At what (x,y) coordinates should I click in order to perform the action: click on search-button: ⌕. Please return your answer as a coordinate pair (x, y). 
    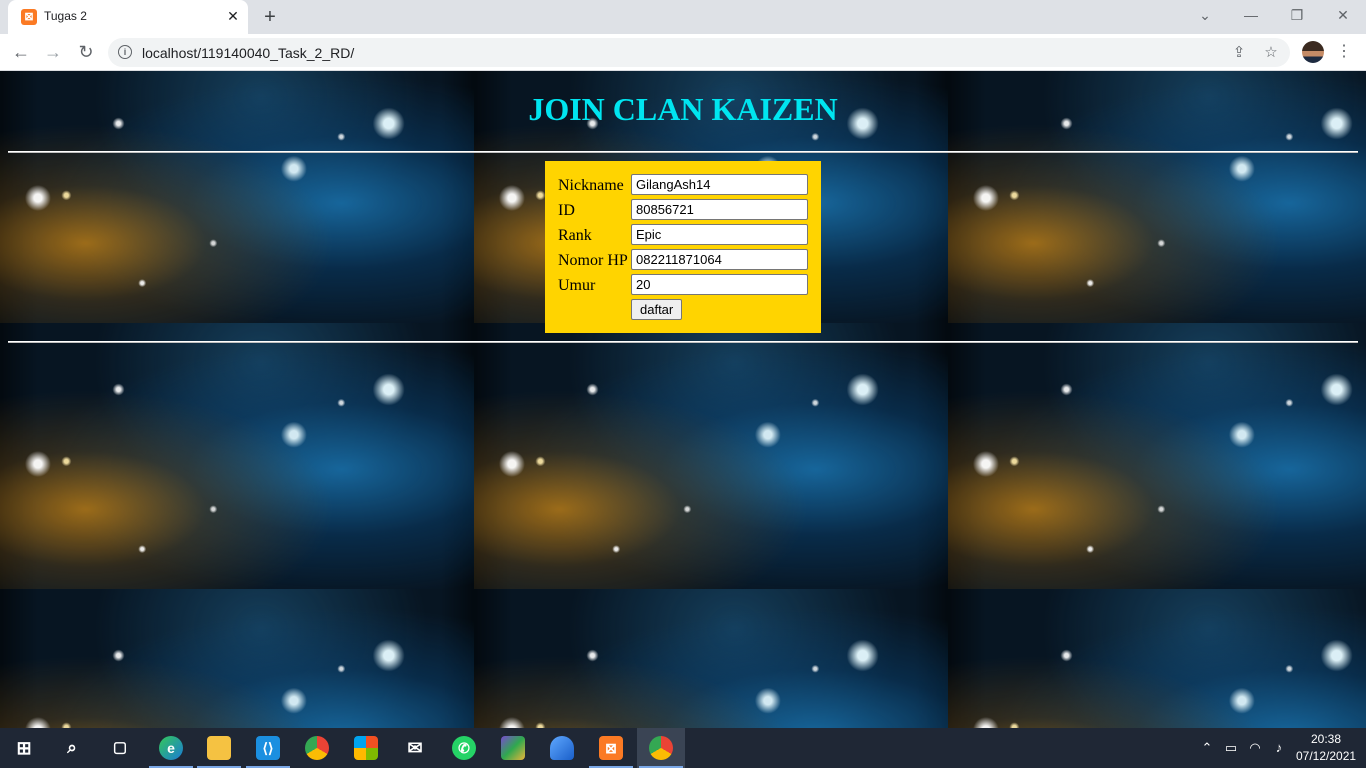
    Looking at the image, I should click on (72, 748).